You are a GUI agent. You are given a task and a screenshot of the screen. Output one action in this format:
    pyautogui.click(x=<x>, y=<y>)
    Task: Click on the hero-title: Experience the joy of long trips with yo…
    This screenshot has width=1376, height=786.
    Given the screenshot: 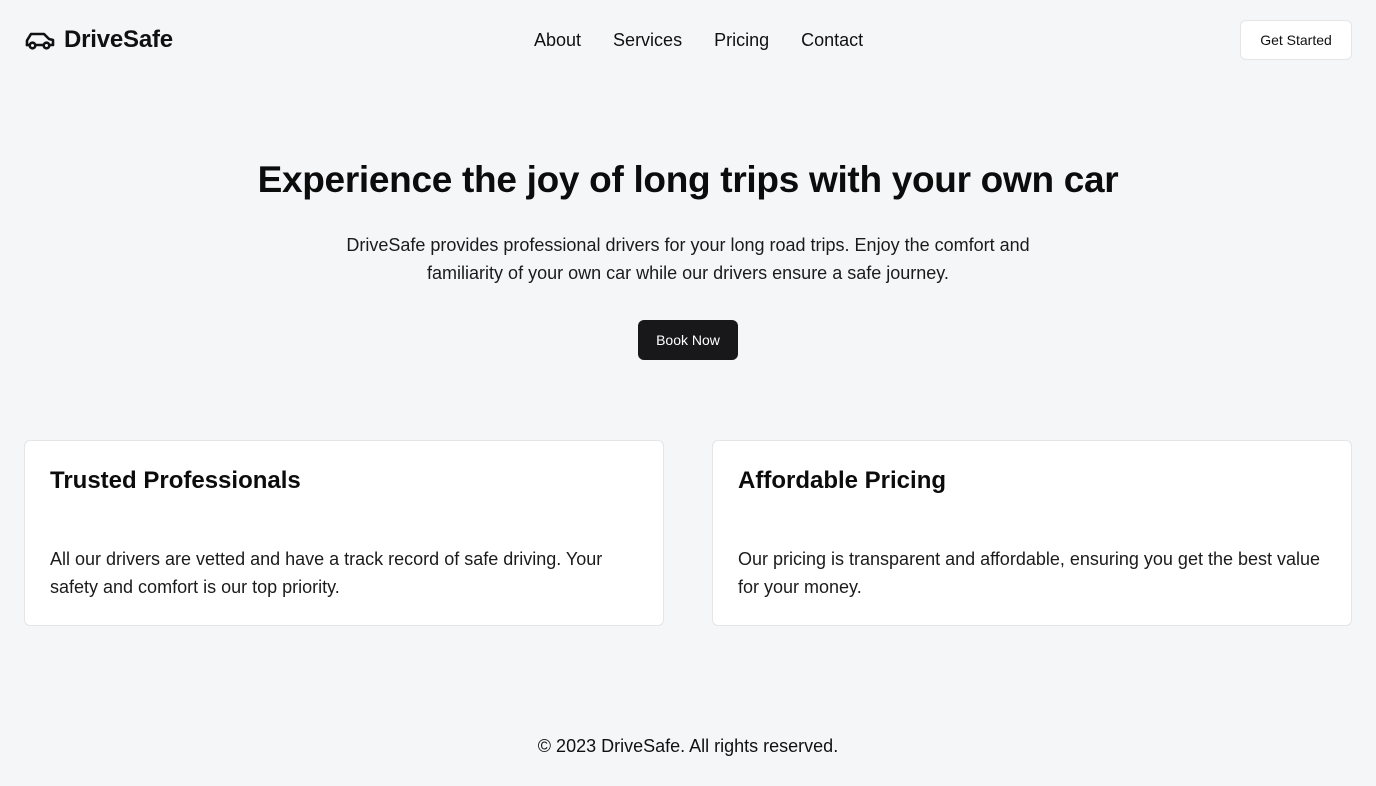 What is the action you would take?
    pyautogui.click(x=688, y=179)
    